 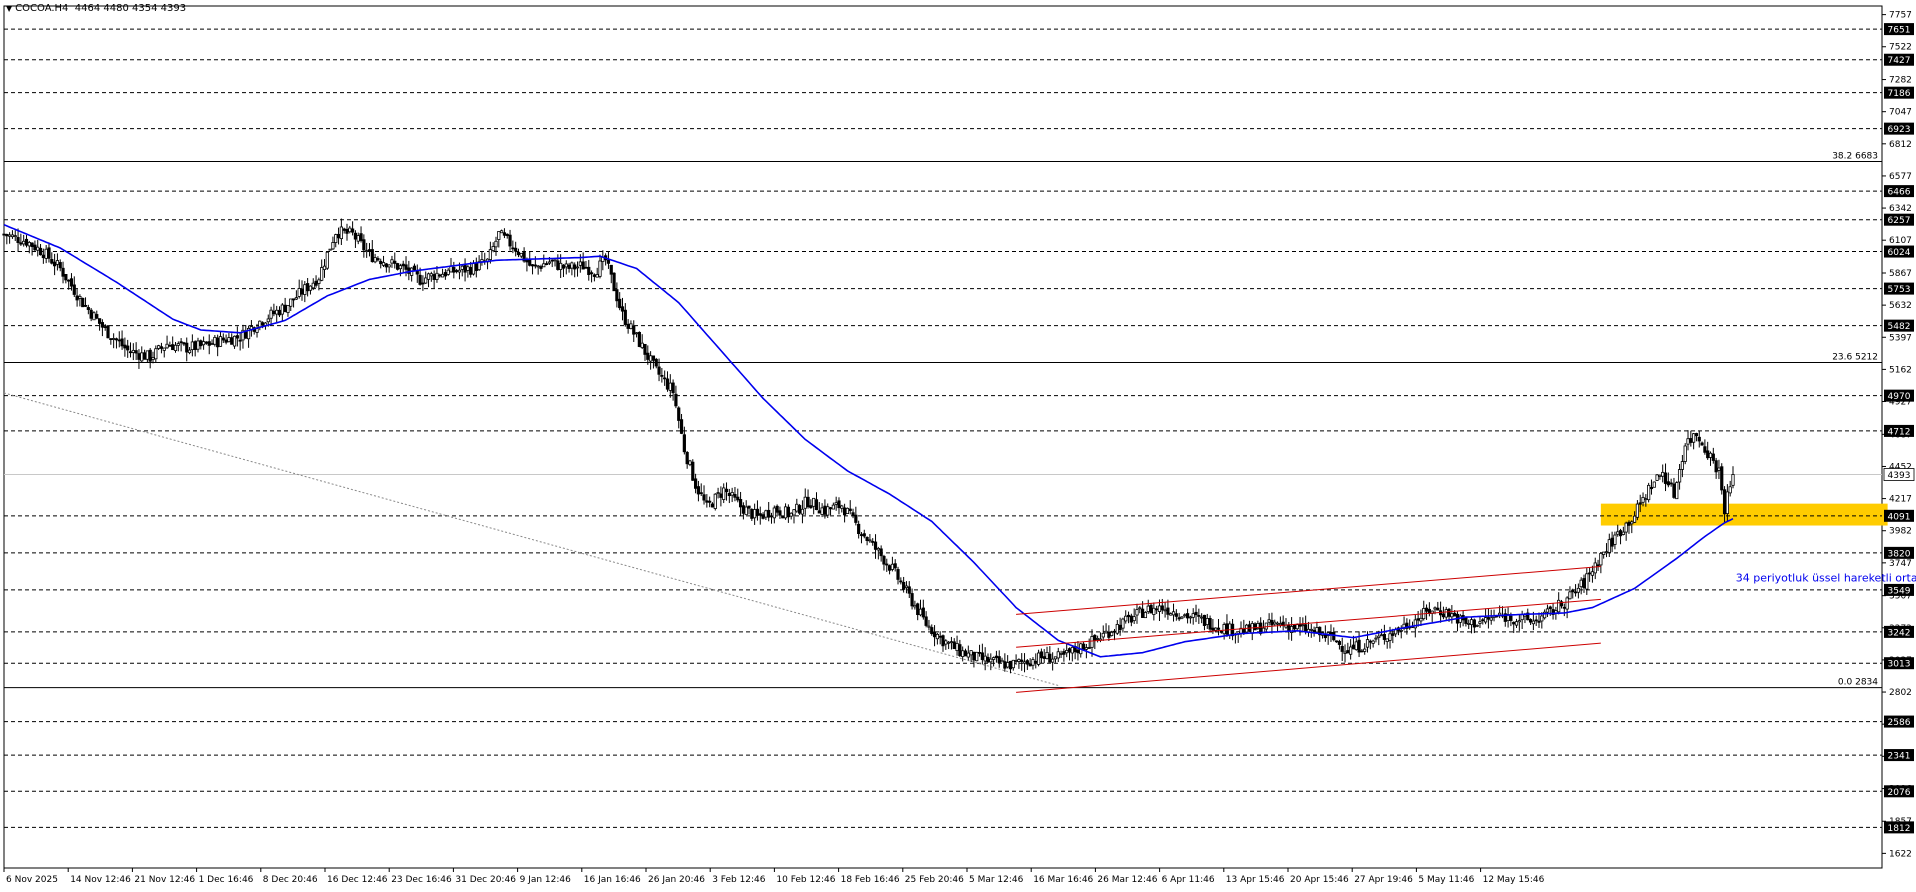 What do you see at coordinates (32, 880) in the screenshot?
I see `x-tick-label: 6 Nov 2025` at bounding box center [32, 880].